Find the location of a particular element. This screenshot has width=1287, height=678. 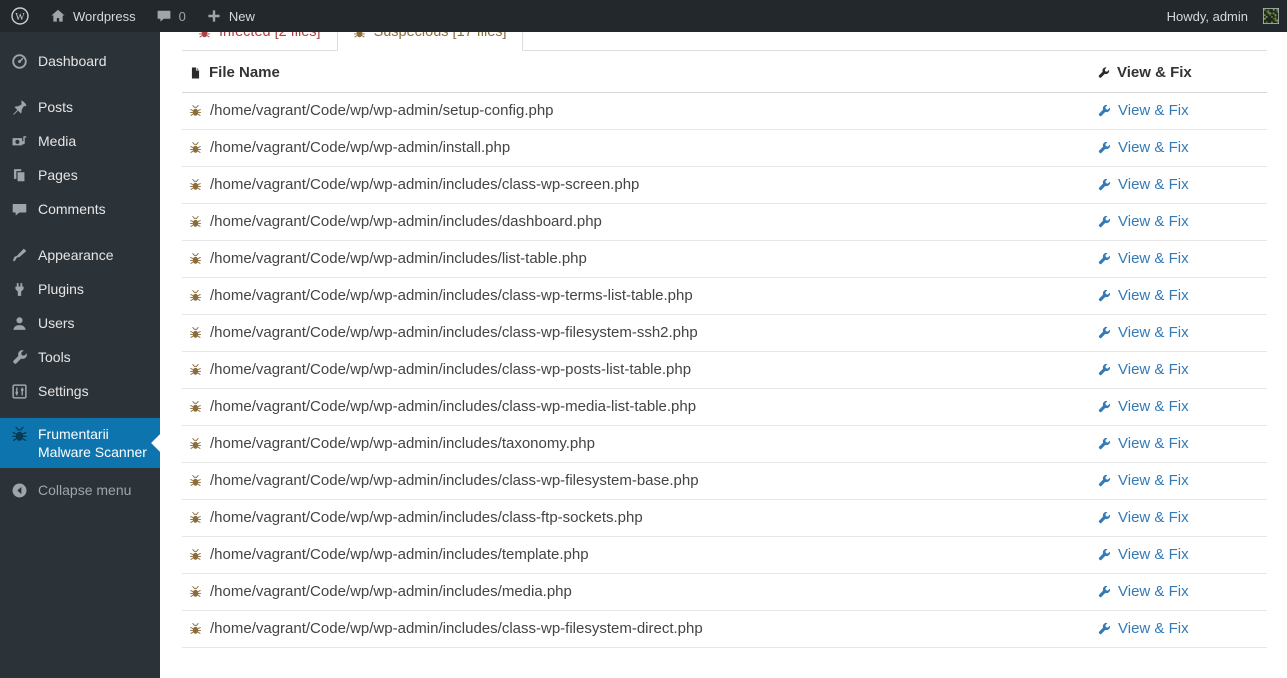

account-menu: Howdy, admin is located at coordinates (1218, 16).